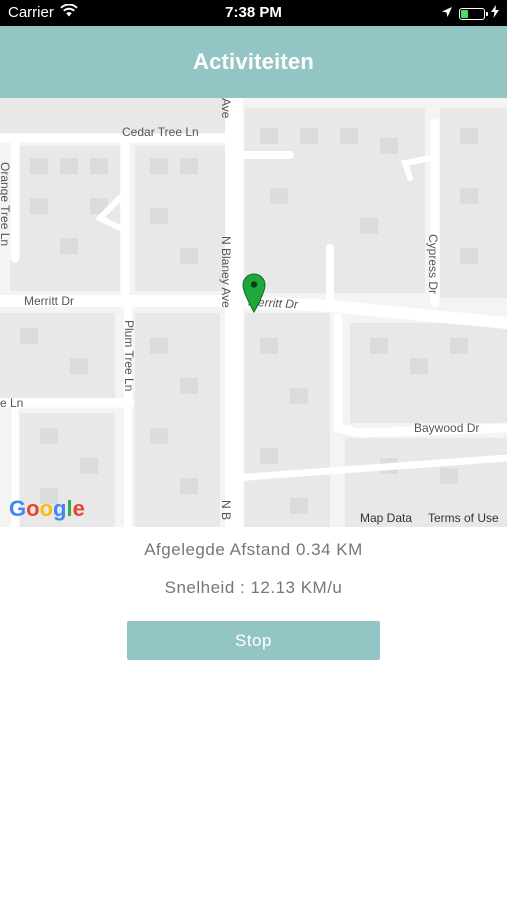  What do you see at coordinates (447, 13) in the screenshot?
I see `location-arrow-icon` at bounding box center [447, 13].